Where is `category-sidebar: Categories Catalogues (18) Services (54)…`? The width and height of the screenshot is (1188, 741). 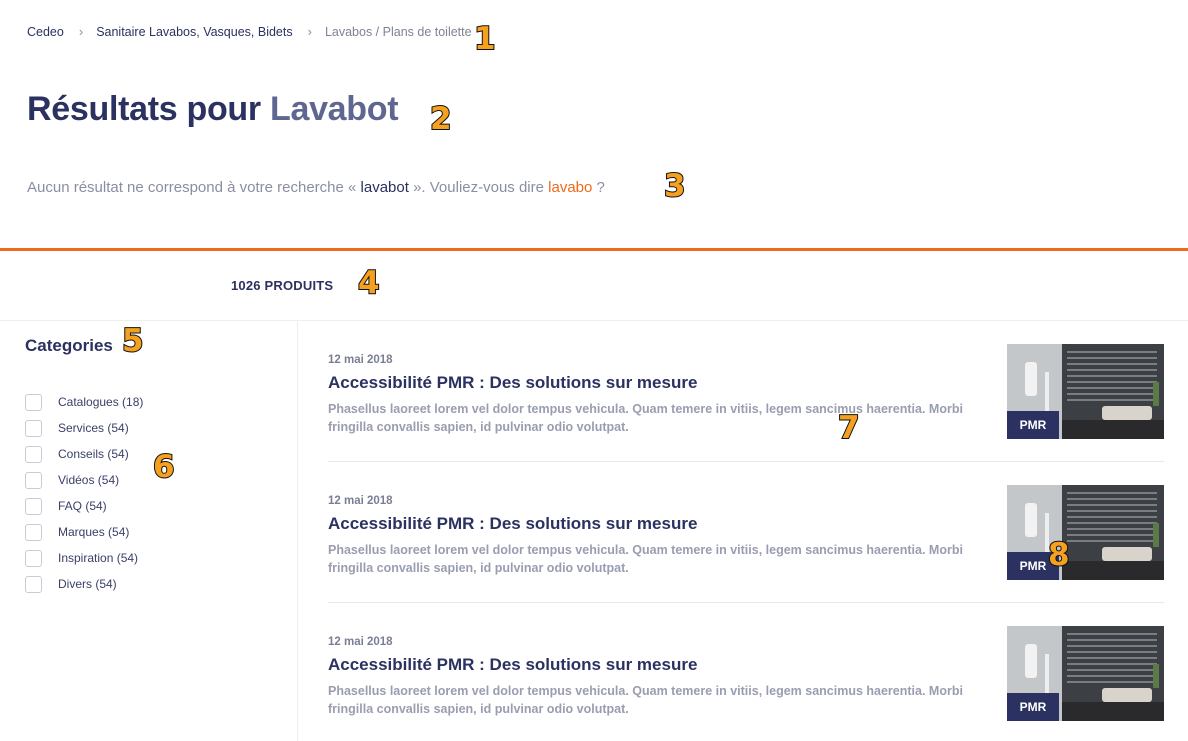 category-sidebar: Categories Catalogues (18) Services (54)… is located at coordinates (149, 531).